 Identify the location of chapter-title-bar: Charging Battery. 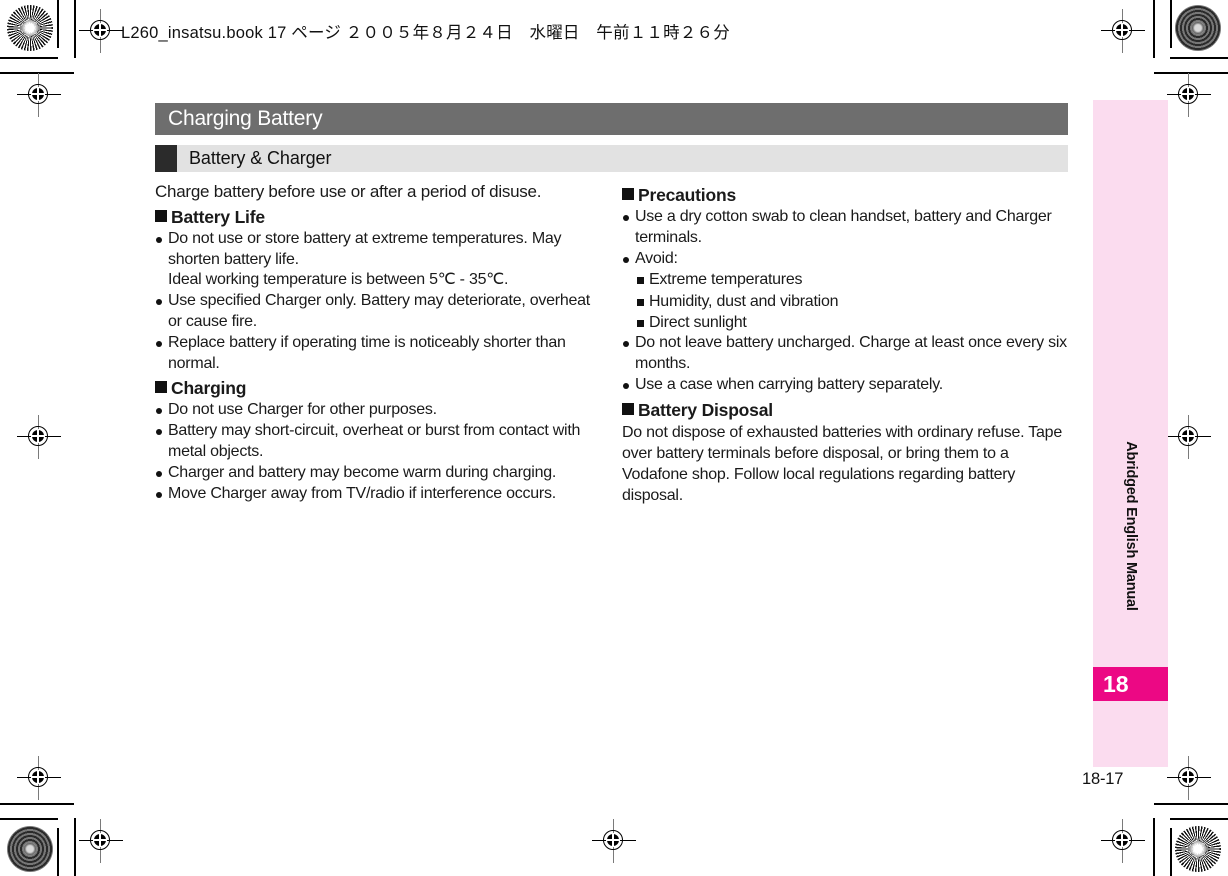
(611, 119).